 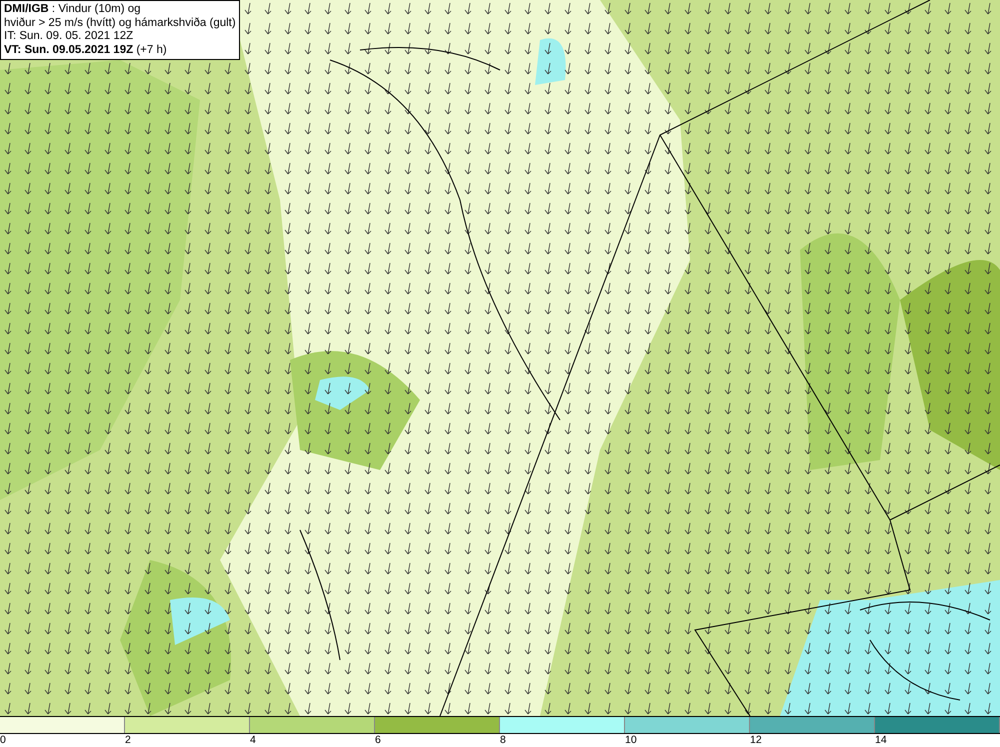 I want to click on info-text: hviður > 25 m/s (hvítt) og hámarkshviða (gult), so click(x=120, y=23).